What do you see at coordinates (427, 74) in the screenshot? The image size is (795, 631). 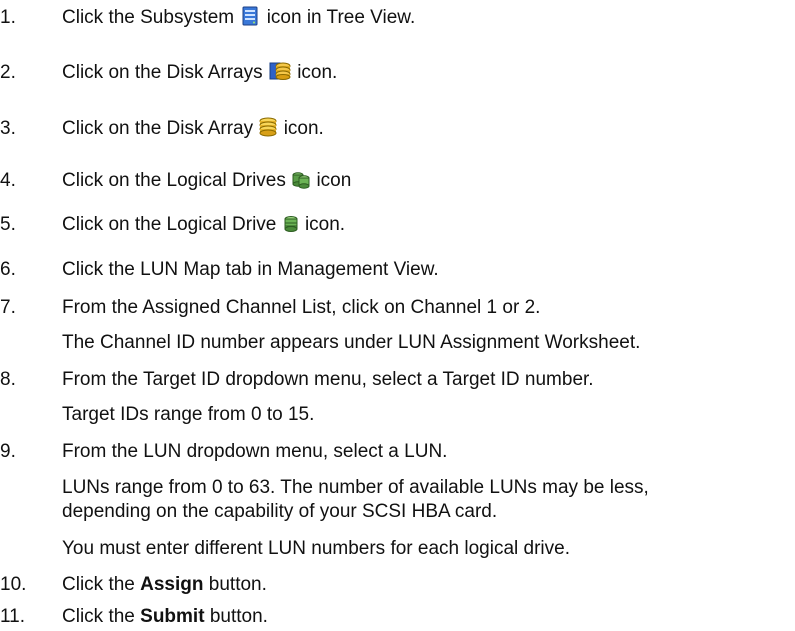 I see `step-text: Click on the Disk Arrays icon.` at bounding box center [427, 74].